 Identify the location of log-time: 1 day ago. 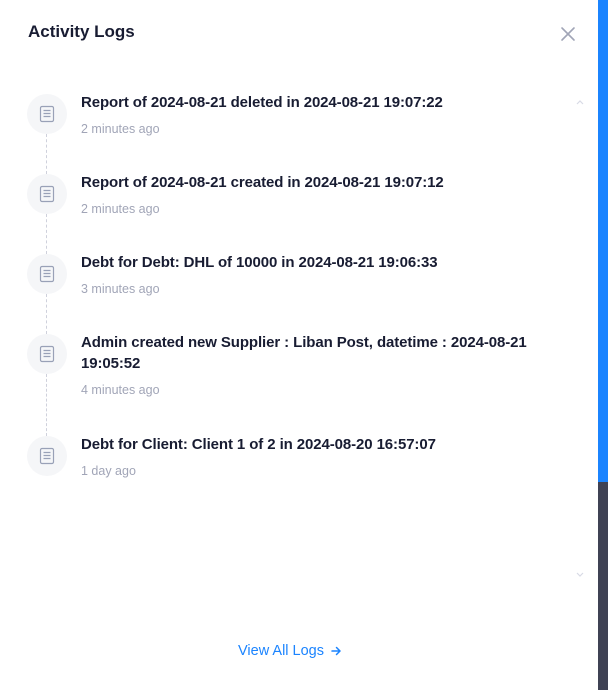
(108, 471).